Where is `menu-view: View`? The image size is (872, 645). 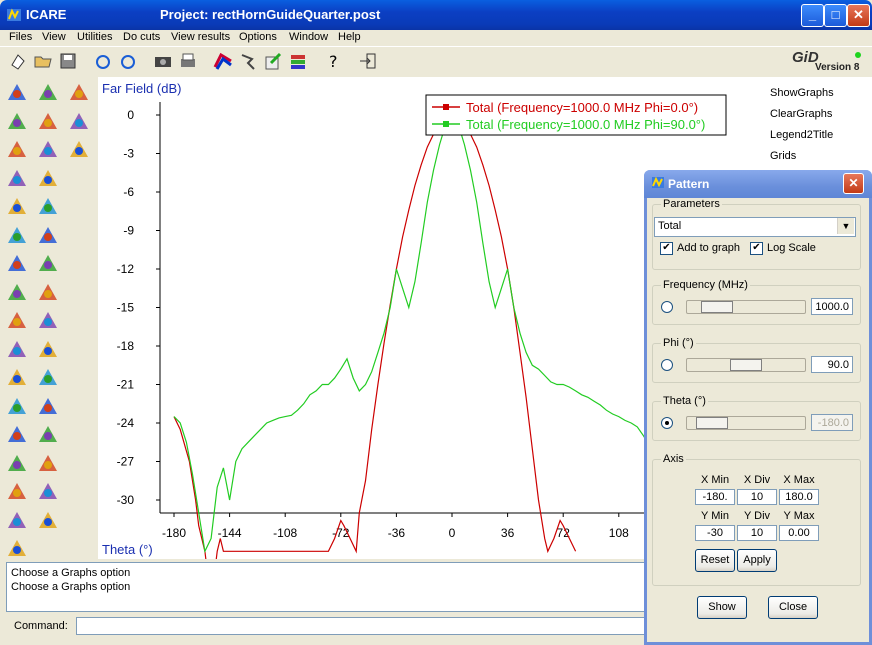 menu-view: View is located at coordinates (54, 37).